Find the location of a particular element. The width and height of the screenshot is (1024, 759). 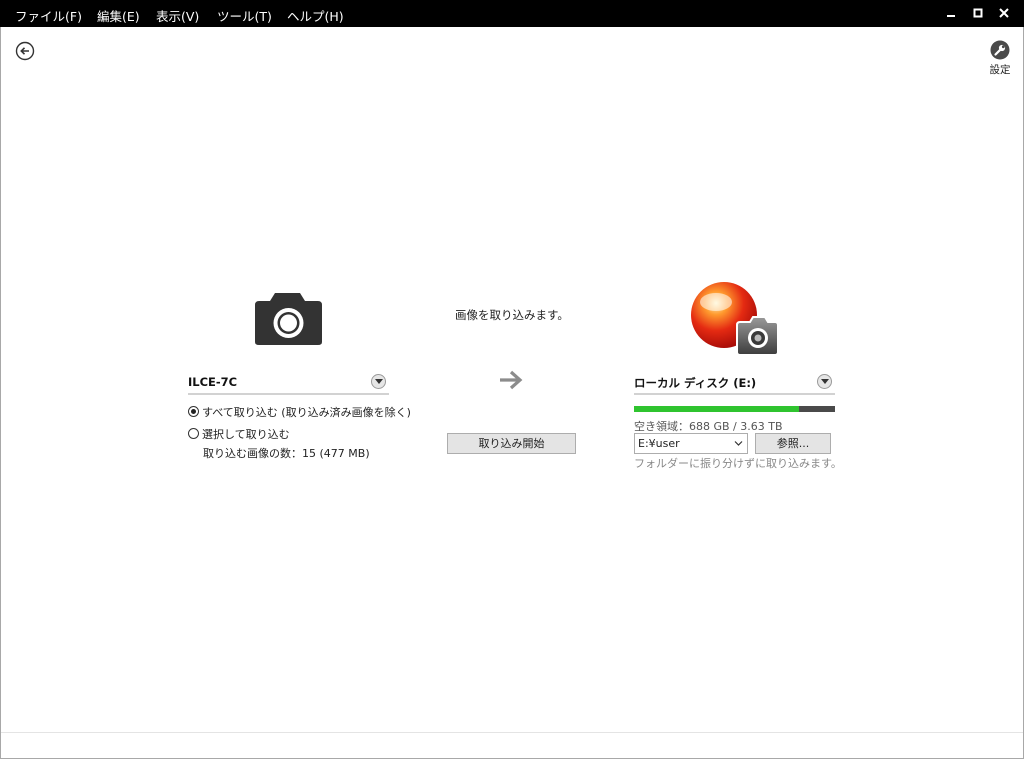

radio-import-selected-label: 選択して取り込む is located at coordinates (246, 434).